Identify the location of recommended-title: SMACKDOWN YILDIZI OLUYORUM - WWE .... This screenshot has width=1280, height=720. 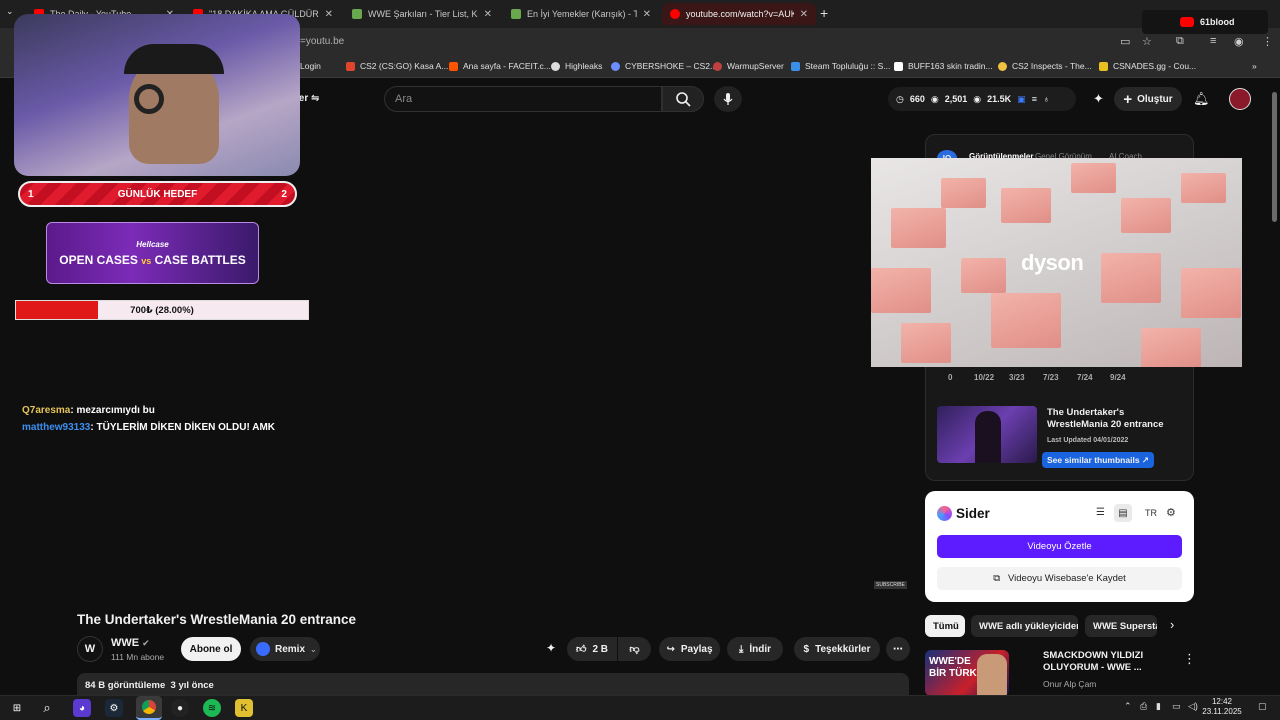
(1108, 662).